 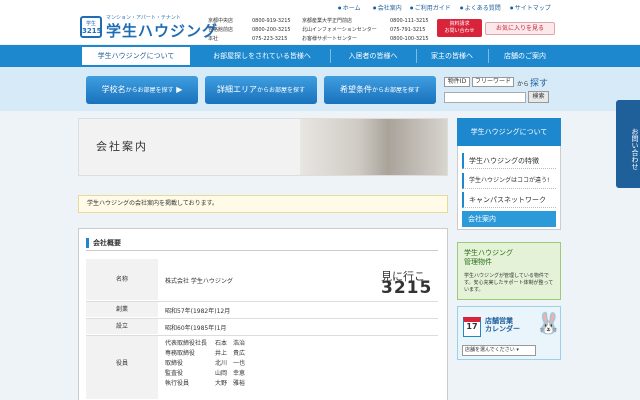 What do you see at coordinates (221, 21) in the screenshot?
I see `office-name: 京都中央店` at bounding box center [221, 21].